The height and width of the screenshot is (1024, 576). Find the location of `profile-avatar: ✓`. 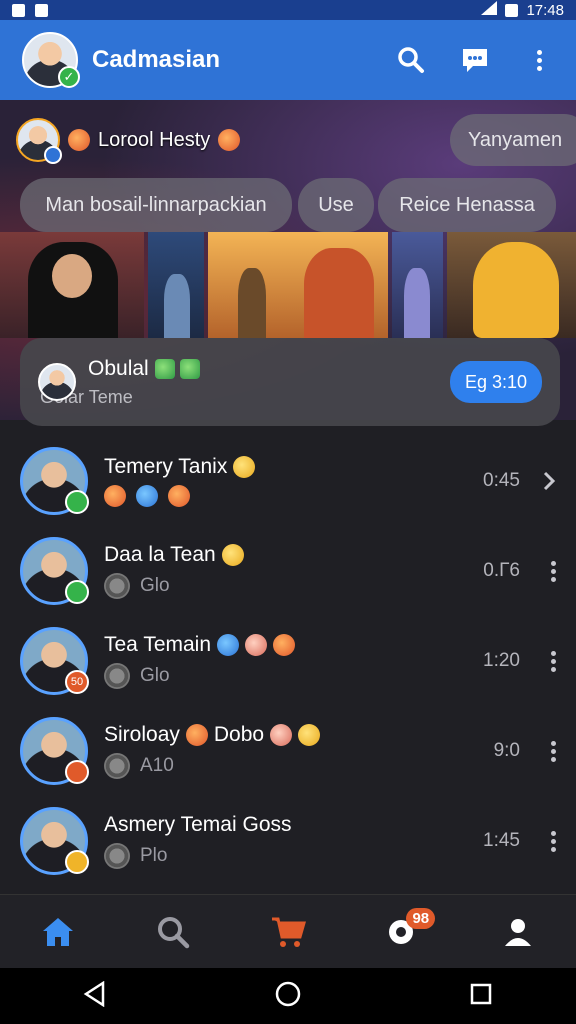

profile-avatar: ✓ is located at coordinates (51, 60).